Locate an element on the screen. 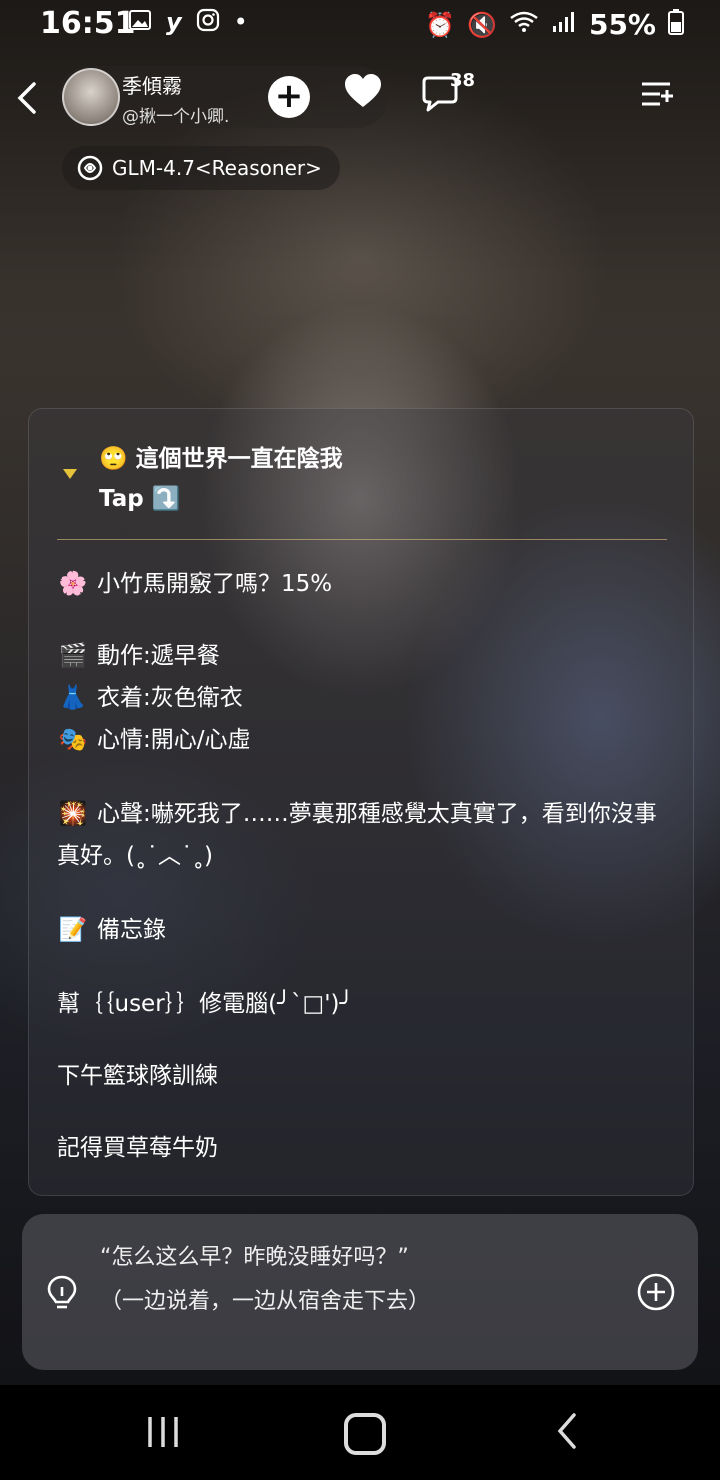  attach-button is located at coordinates (656, 1292).